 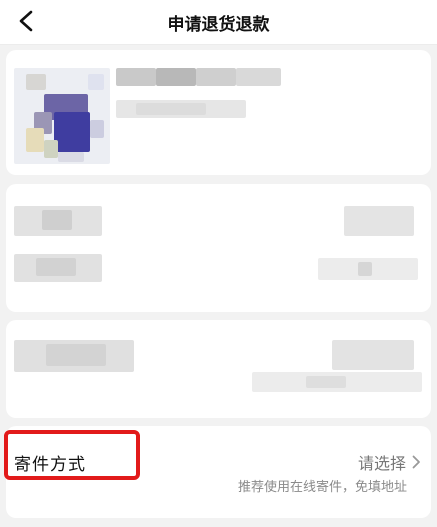 What do you see at coordinates (181, 109) in the screenshot?
I see `product-spec-redacted` at bounding box center [181, 109].